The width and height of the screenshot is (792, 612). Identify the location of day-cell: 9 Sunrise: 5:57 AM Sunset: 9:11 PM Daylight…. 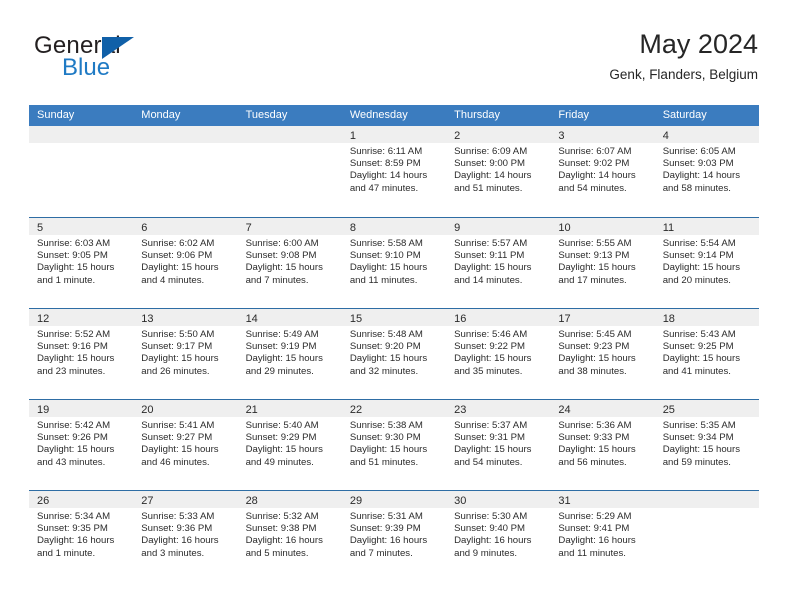
(498, 263).